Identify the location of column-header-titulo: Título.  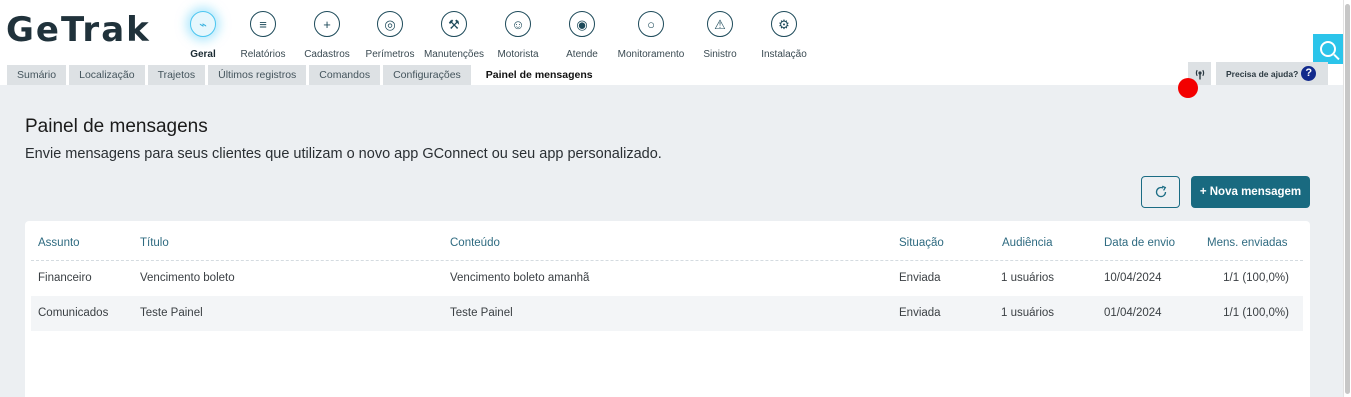
(154, 243).